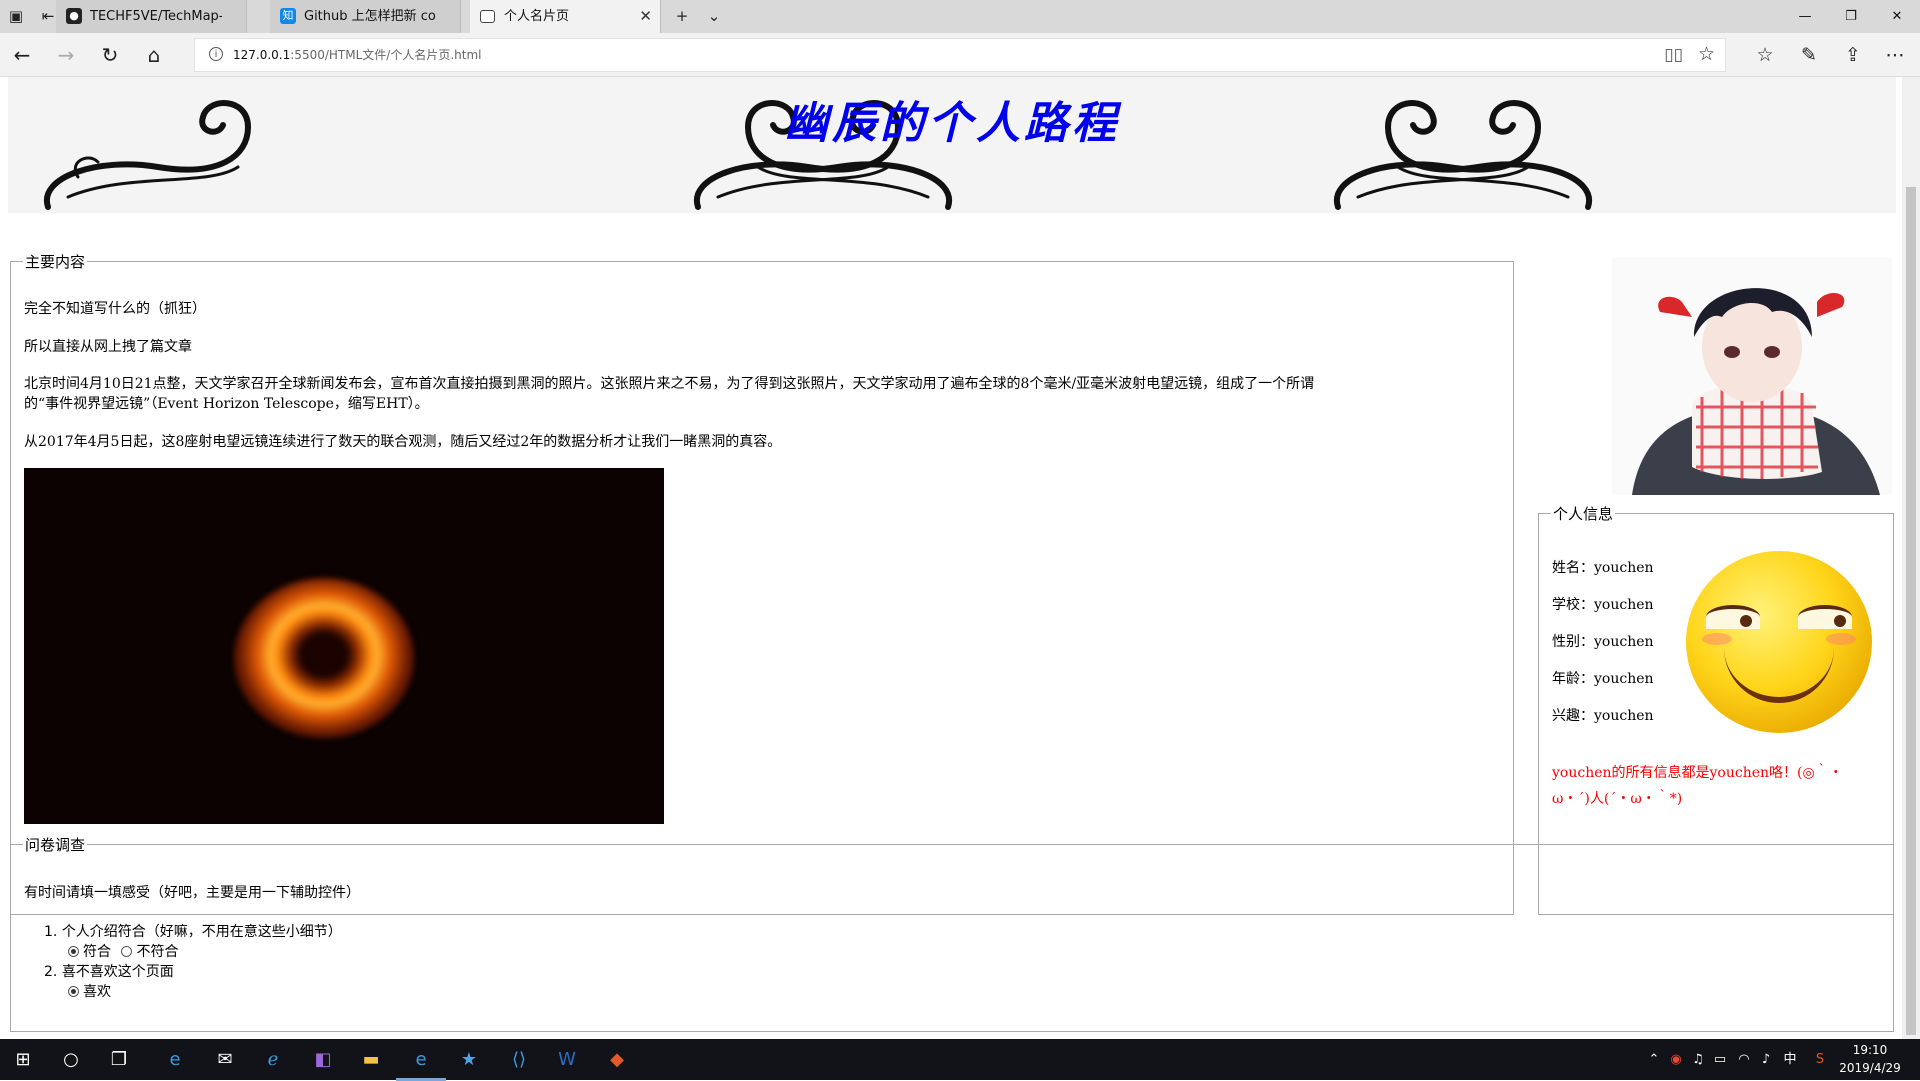  I want to click on avatar-illustration, so click(1752, 376).